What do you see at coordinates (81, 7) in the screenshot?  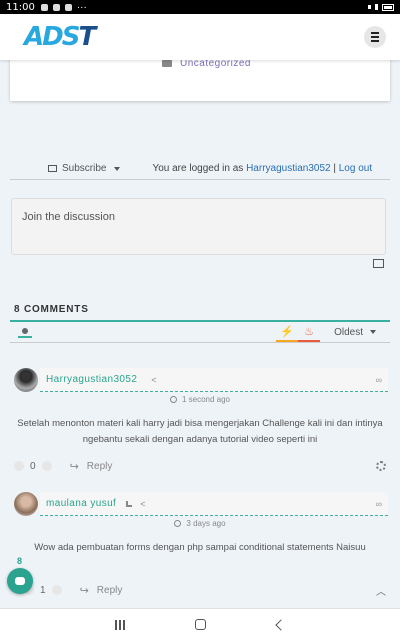 I see `more-notifications: ···` at bounding box center [81, 7].